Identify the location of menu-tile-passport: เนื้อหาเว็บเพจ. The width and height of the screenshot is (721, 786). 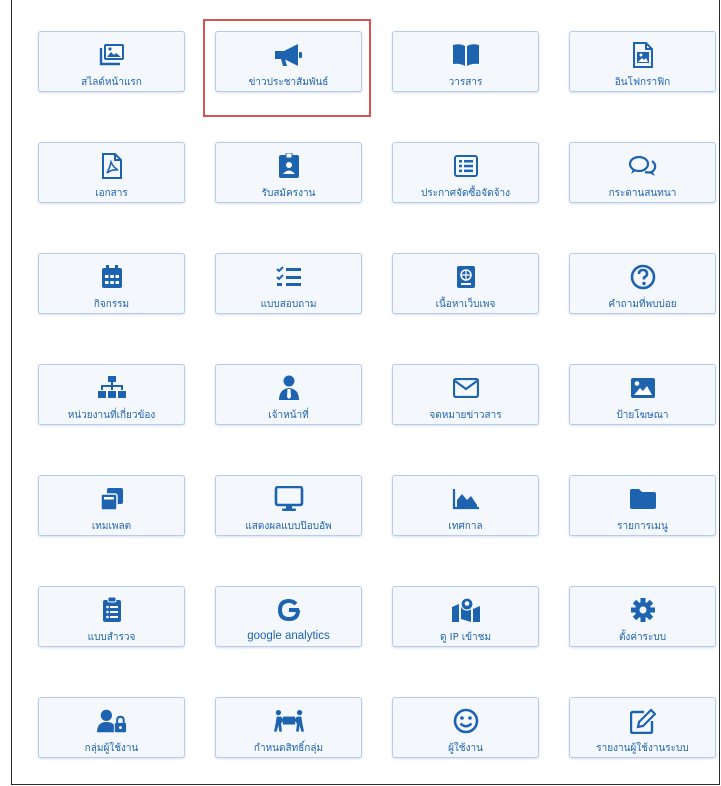
(465, 283).